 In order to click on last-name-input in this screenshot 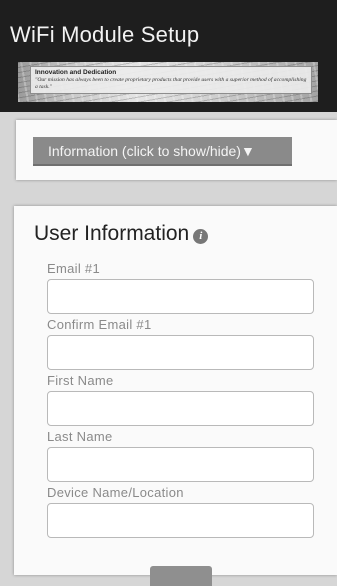, I will do `click(180, 464)`.